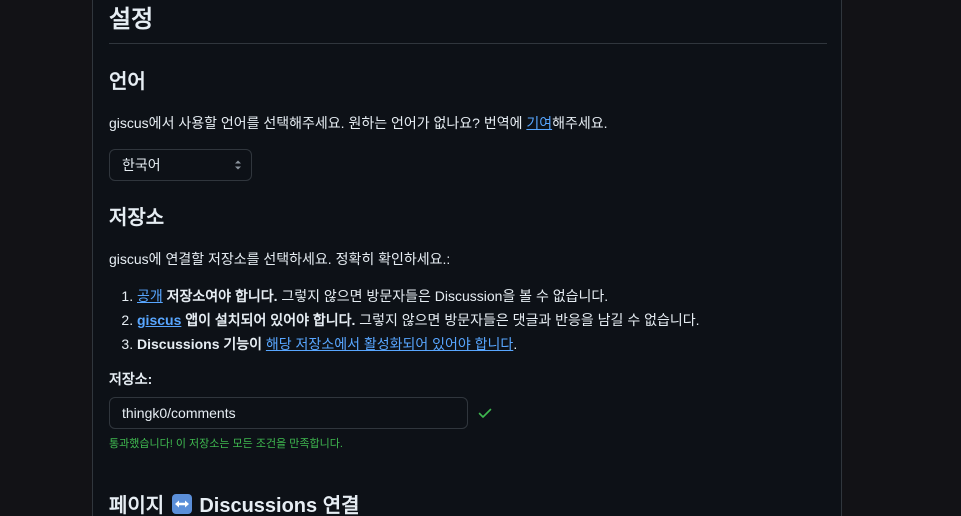 Image resolution: width=961 pixels, height=516 pixels. Describe the element at coordinates (131, 379) in the screenshot. I see `repository-input-label: 저장소:` at that location.